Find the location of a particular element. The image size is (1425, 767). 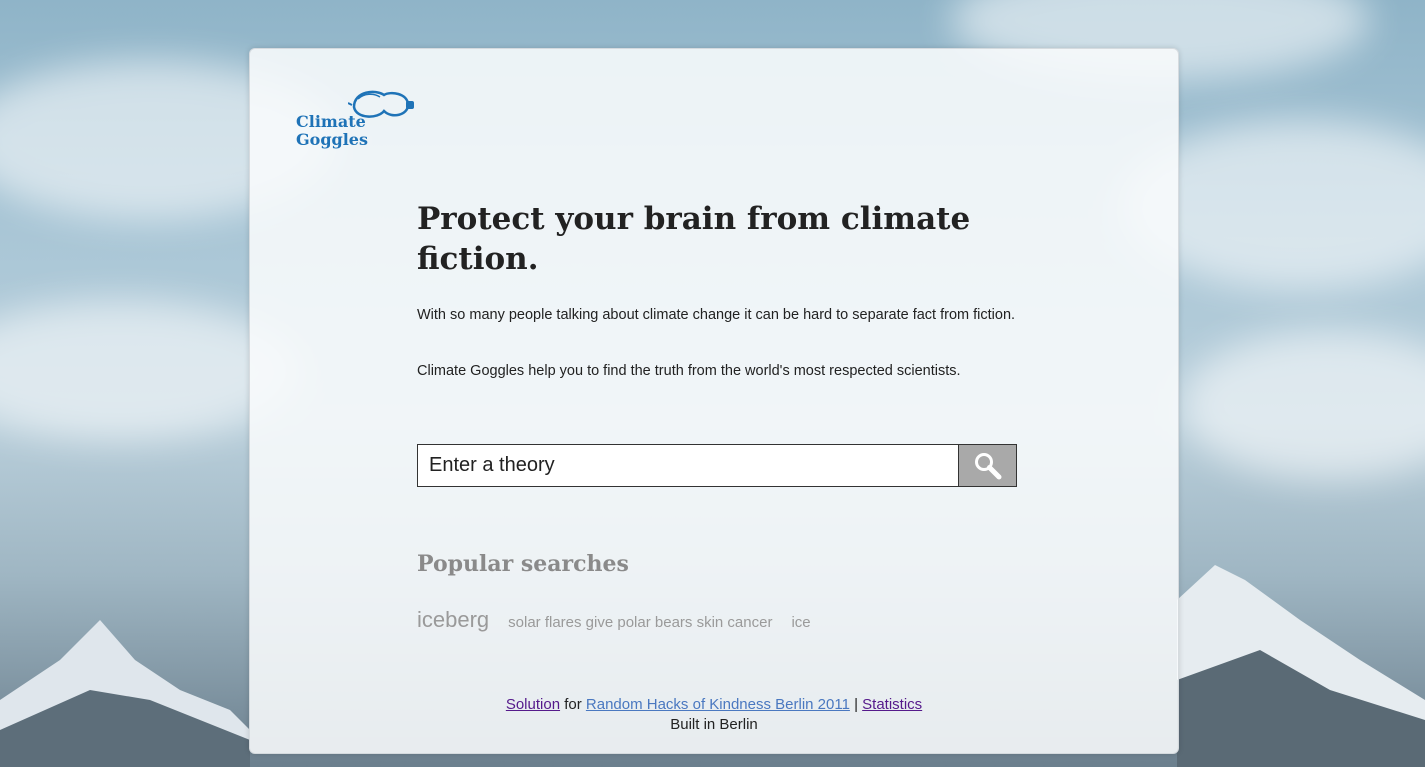

search-bar is located at coordinates (717, 466).